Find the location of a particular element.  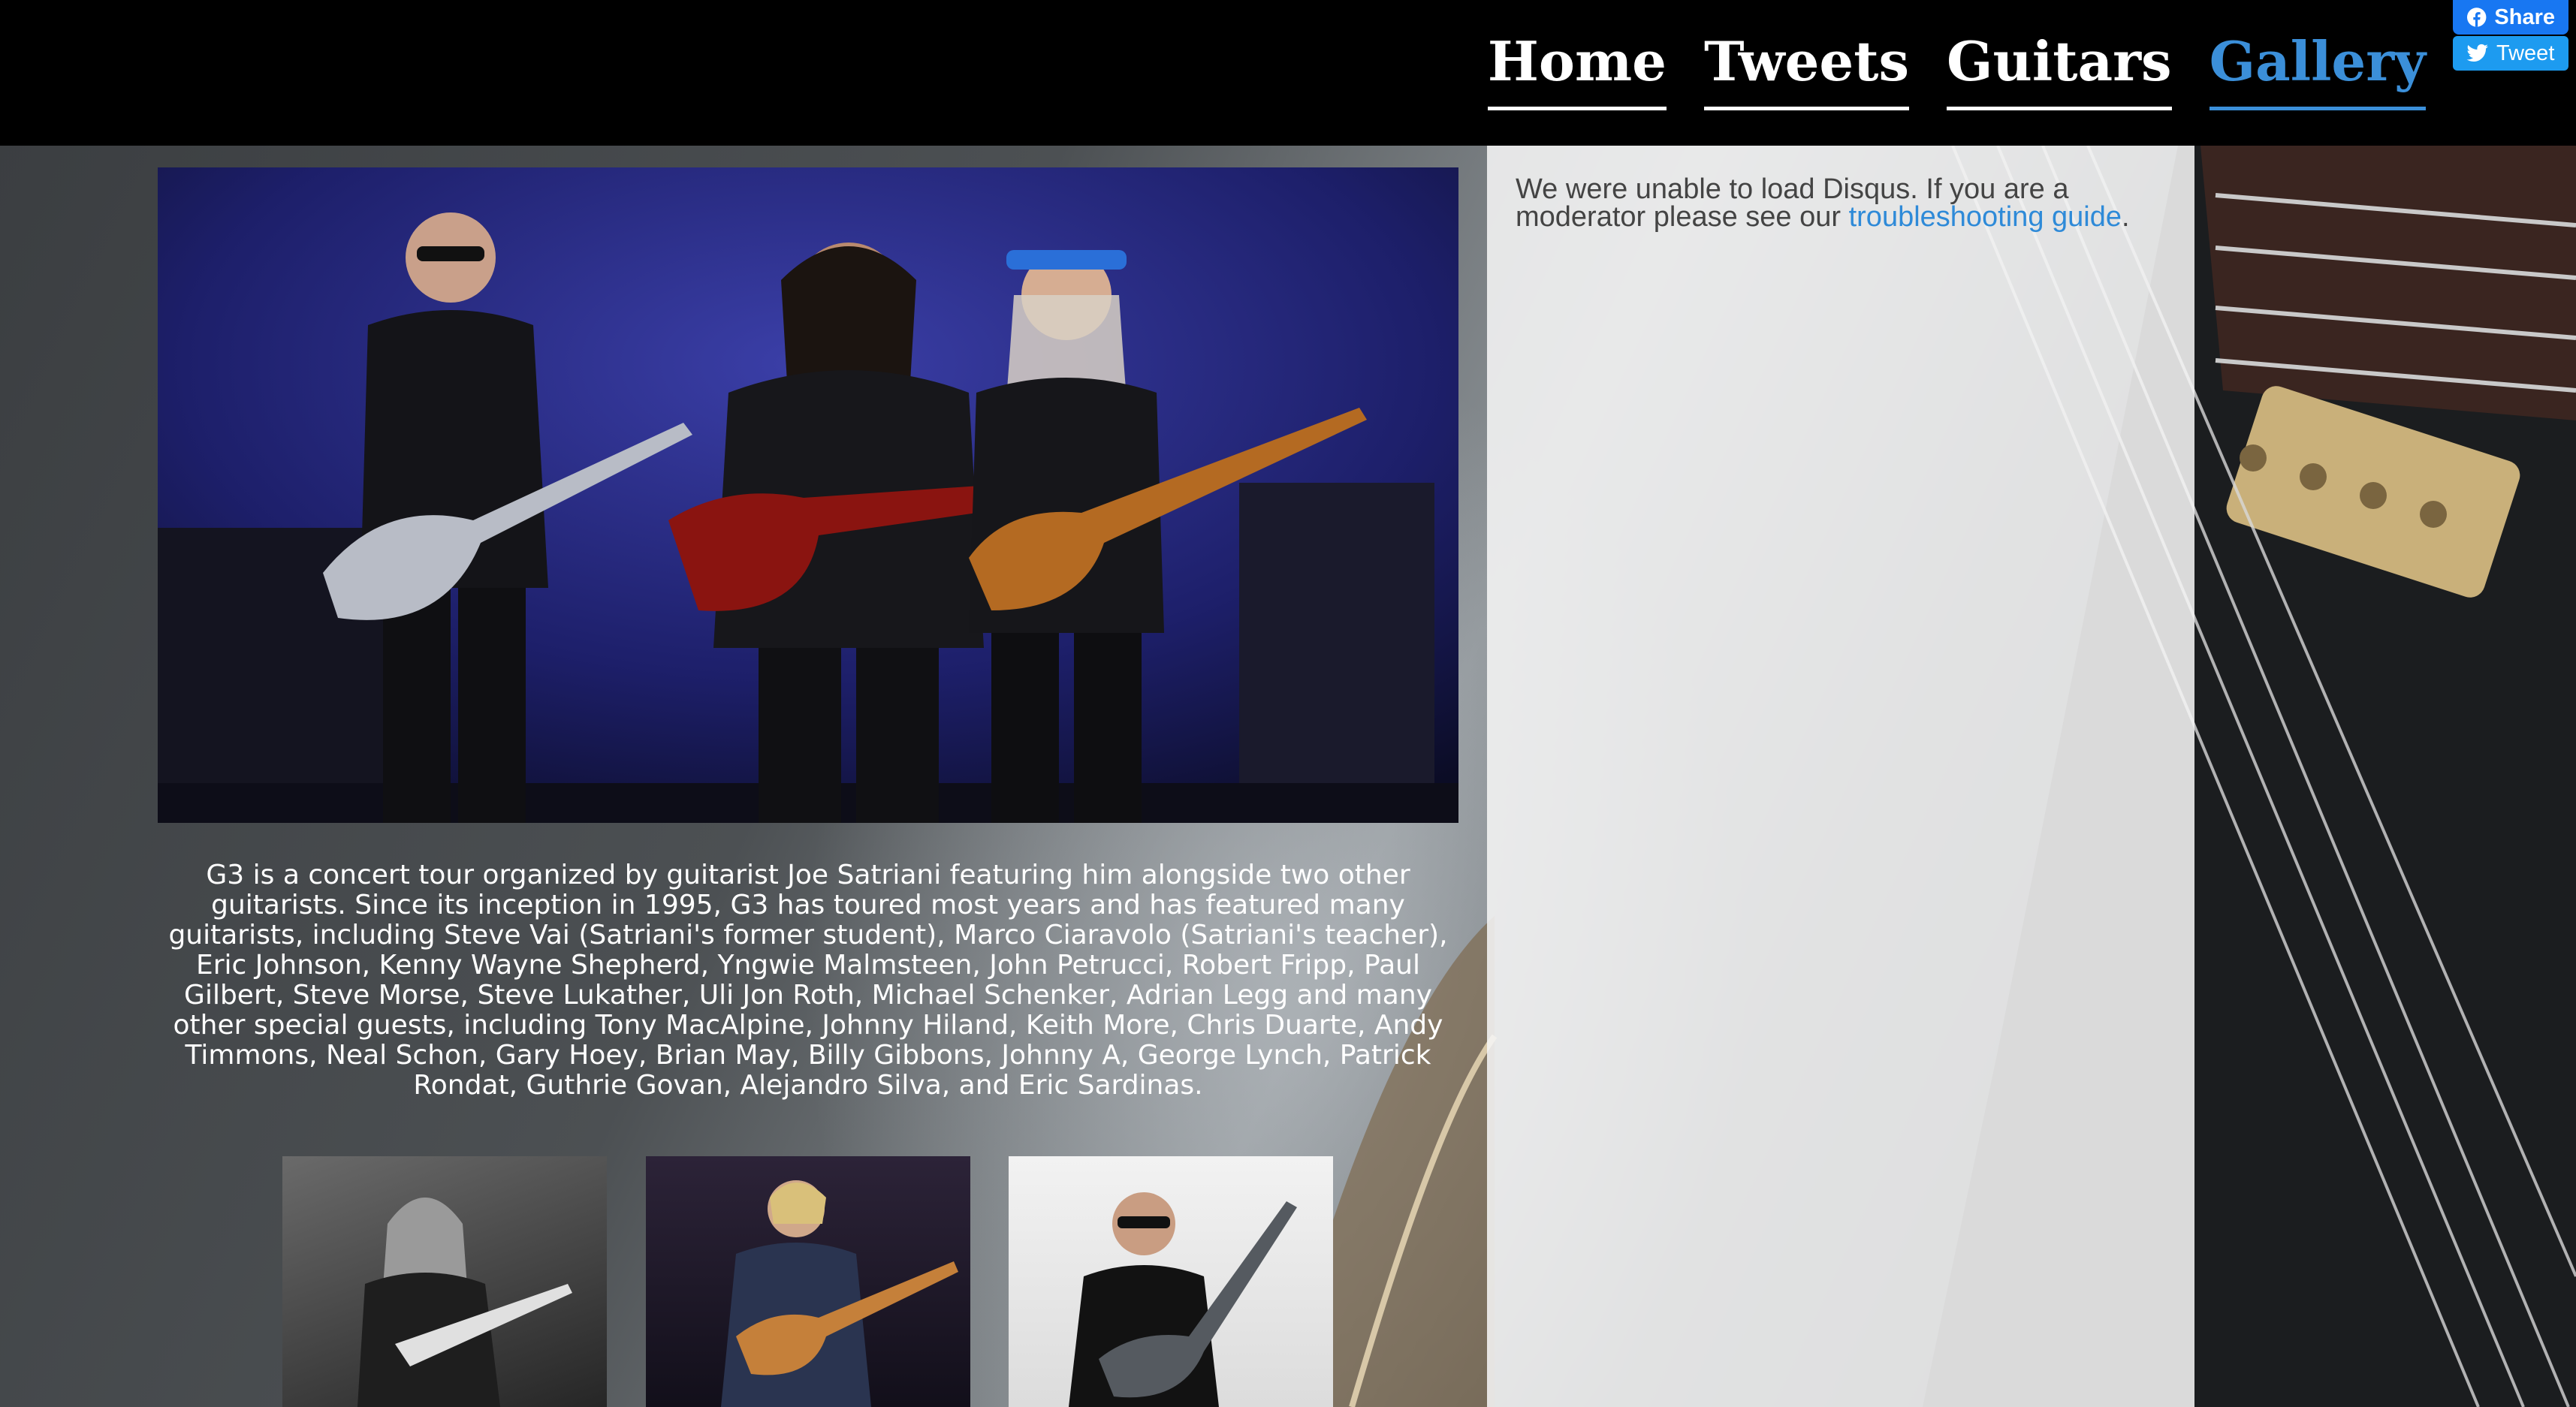

guitarist-photo-stratocaster is located at coordinates (839, 1293).